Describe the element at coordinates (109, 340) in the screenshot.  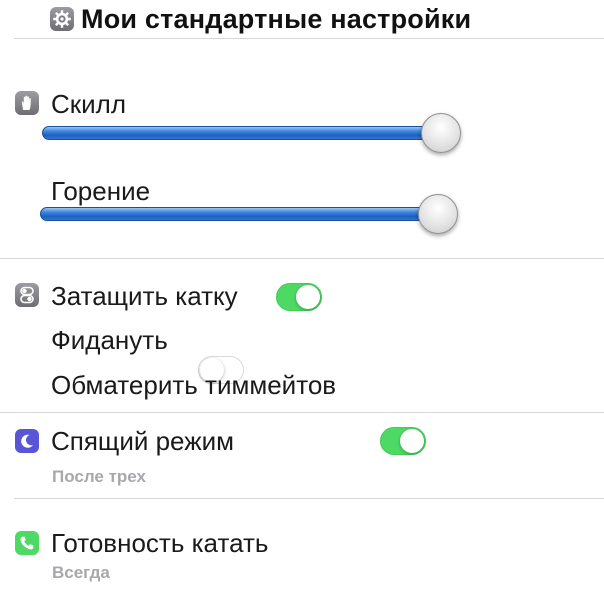
I see `toggle-label-feed: Фидануть` at that location.